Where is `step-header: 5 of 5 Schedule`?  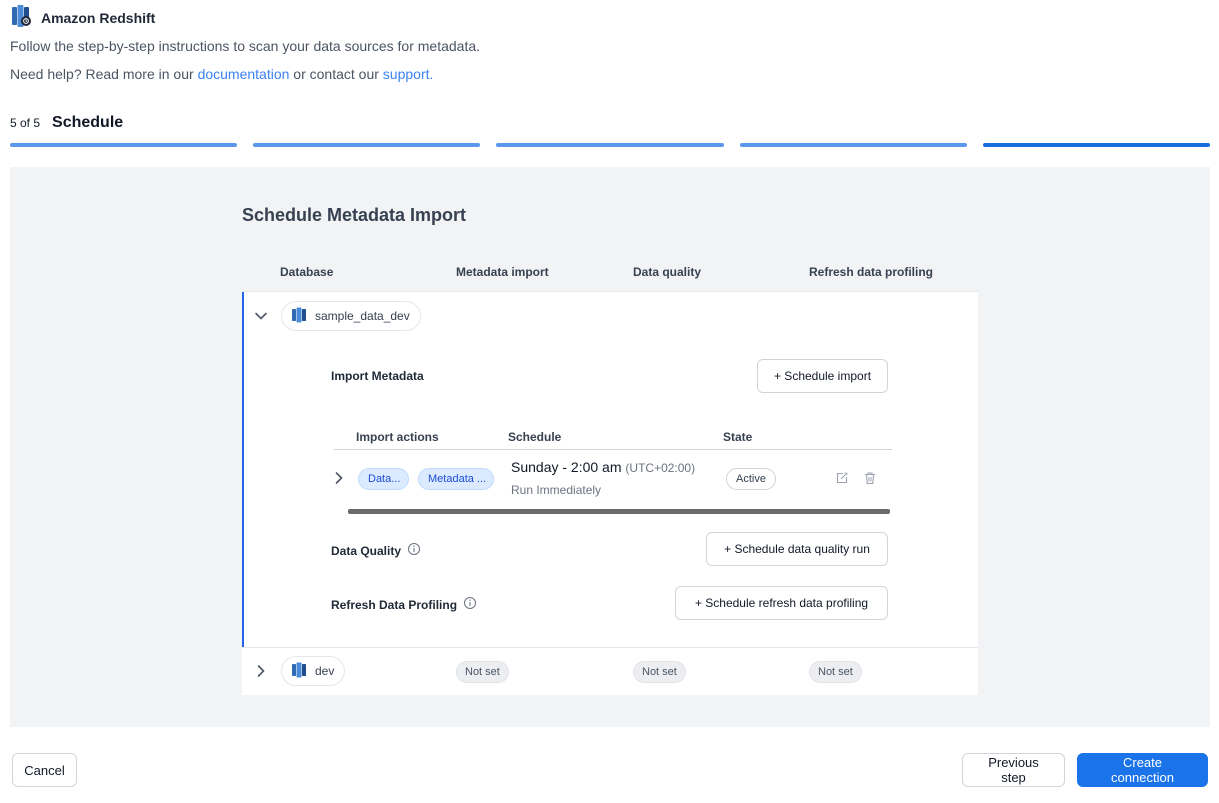
step-header: 5 of 5 Schedule is located at coordinates (66, 123).